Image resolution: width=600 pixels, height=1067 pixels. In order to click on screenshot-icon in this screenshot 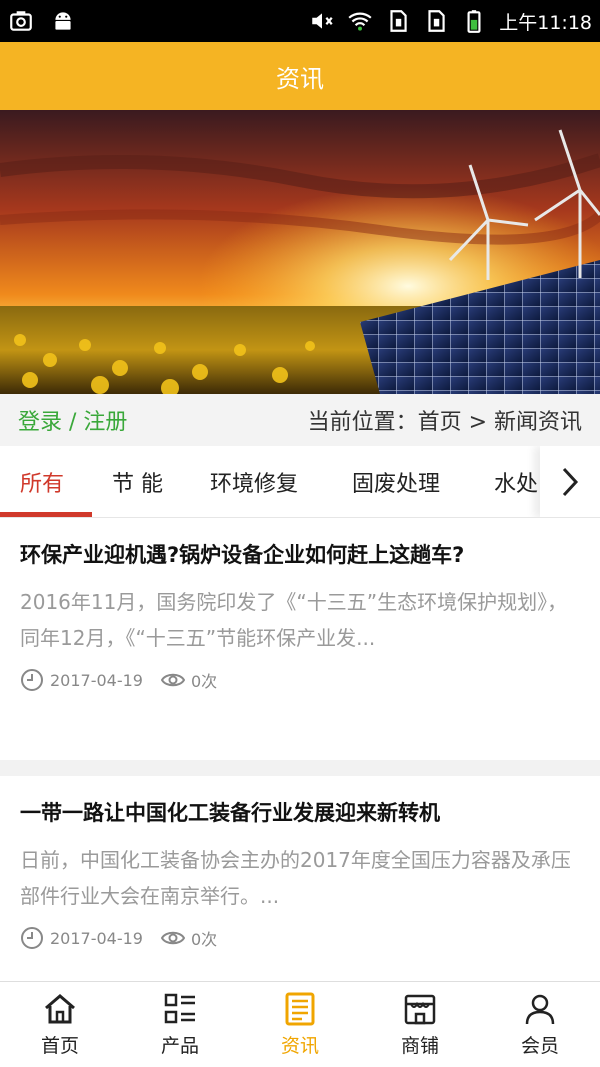, I will do `click(21, 21)`.